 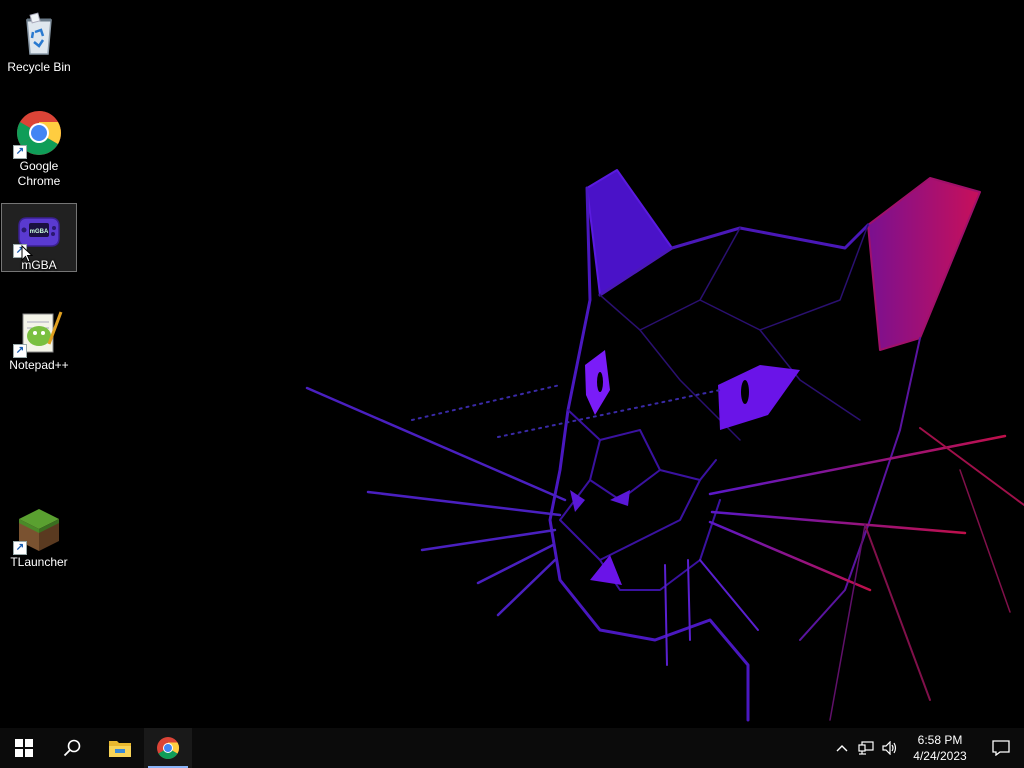 I want to click on chevron-up-icon, so click(x=842, y=748).